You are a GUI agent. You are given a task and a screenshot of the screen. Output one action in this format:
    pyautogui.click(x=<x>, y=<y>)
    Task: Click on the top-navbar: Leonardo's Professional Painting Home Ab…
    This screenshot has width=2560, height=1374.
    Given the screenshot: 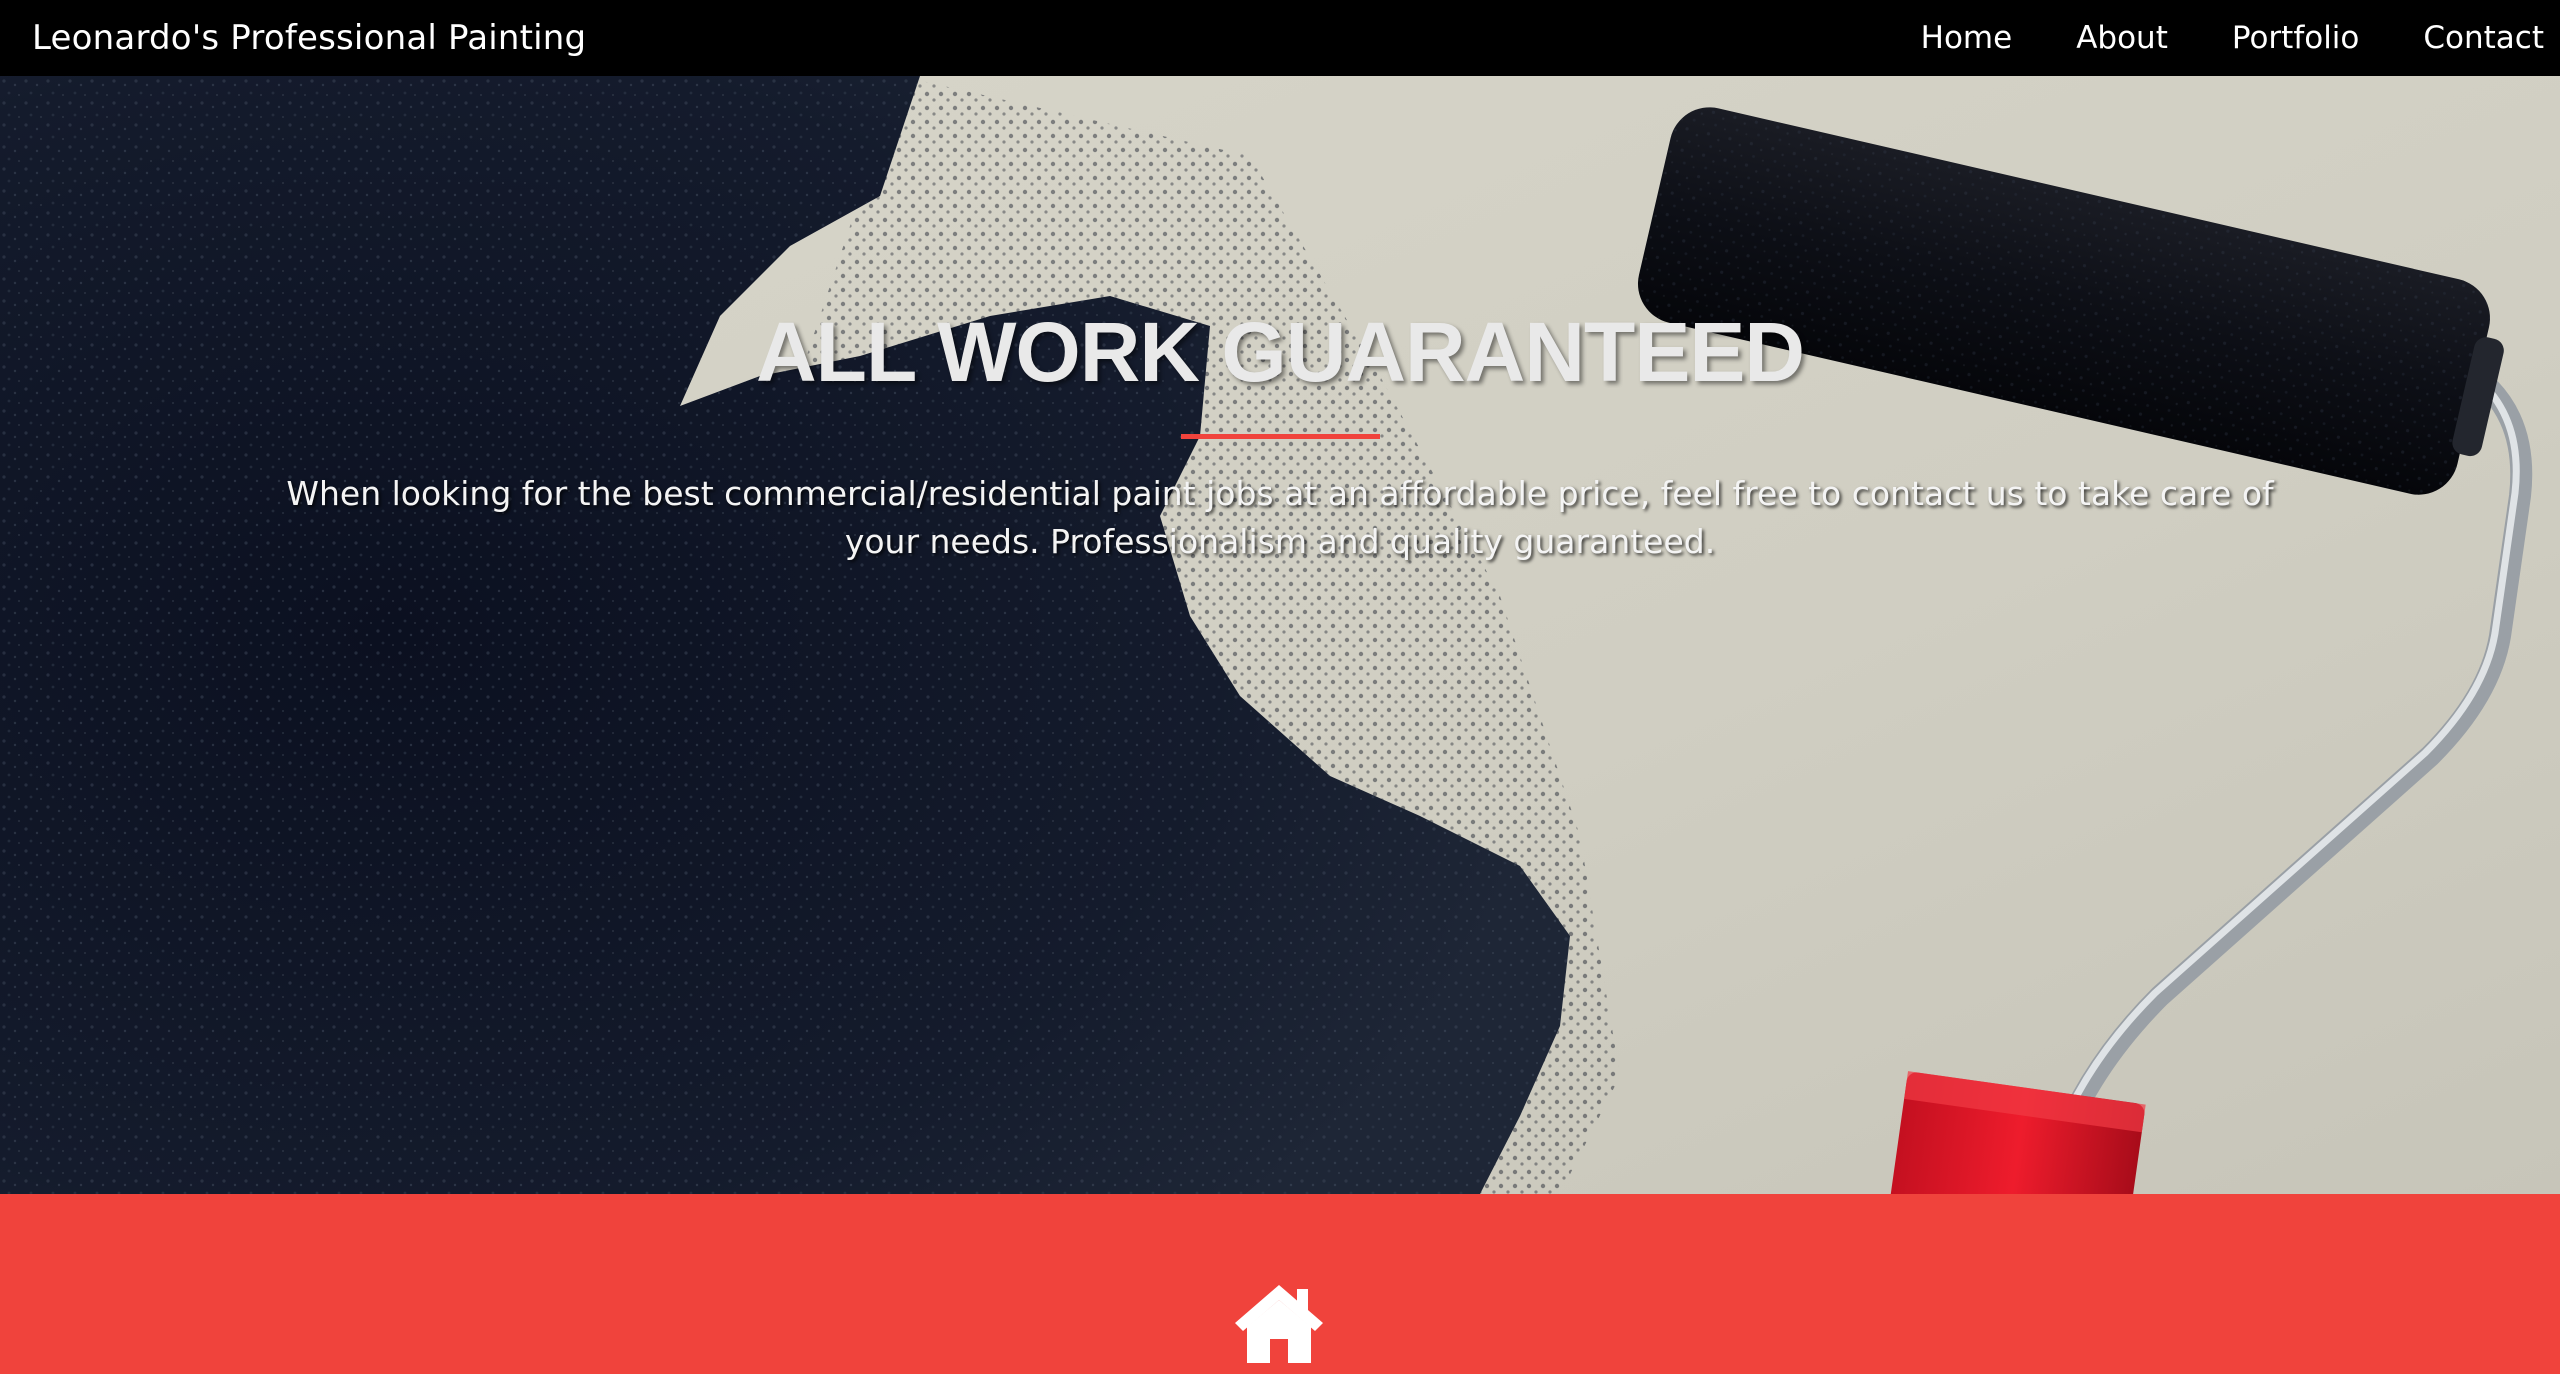 What is the action you would take?
    pyautogui.click(x=1280, y=38)
    